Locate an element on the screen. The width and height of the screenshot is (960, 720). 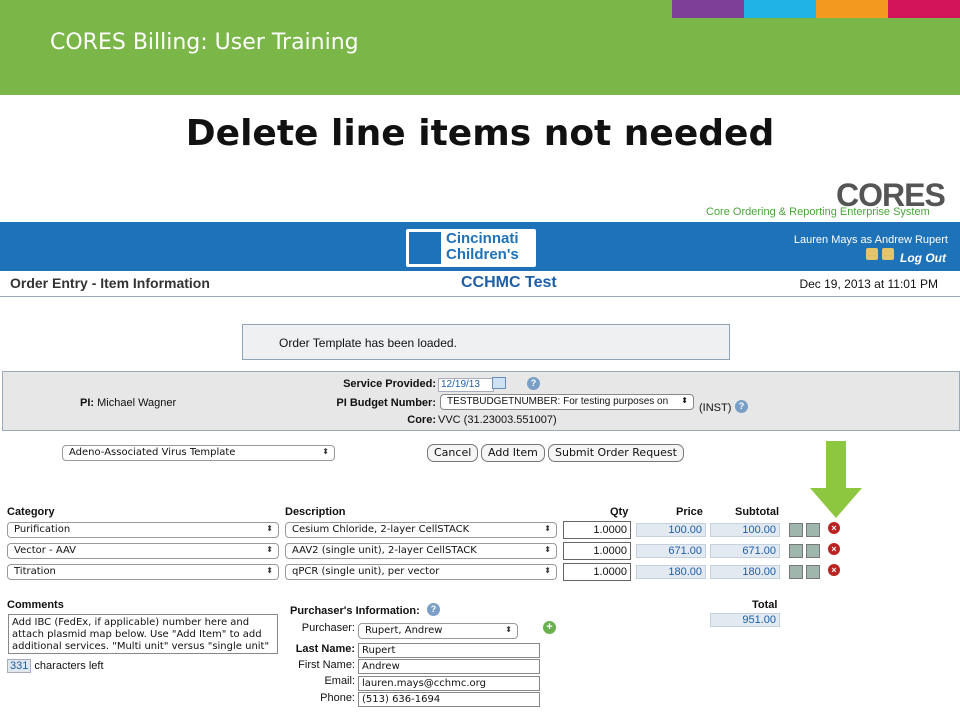
category-select: Purification ⬍ is located at coordinates (143, 530).